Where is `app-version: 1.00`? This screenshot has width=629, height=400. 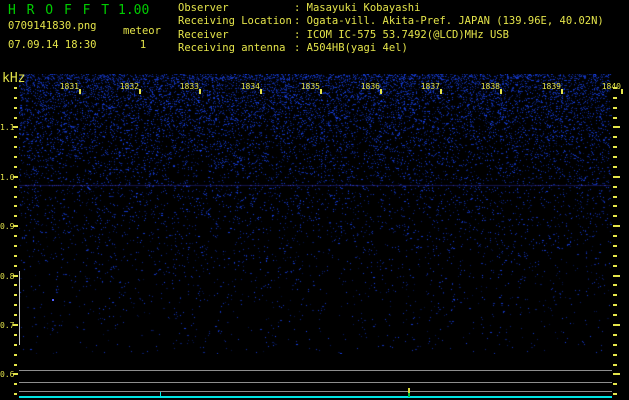
app-version: 1.00 is located at coordinates (134, 10).